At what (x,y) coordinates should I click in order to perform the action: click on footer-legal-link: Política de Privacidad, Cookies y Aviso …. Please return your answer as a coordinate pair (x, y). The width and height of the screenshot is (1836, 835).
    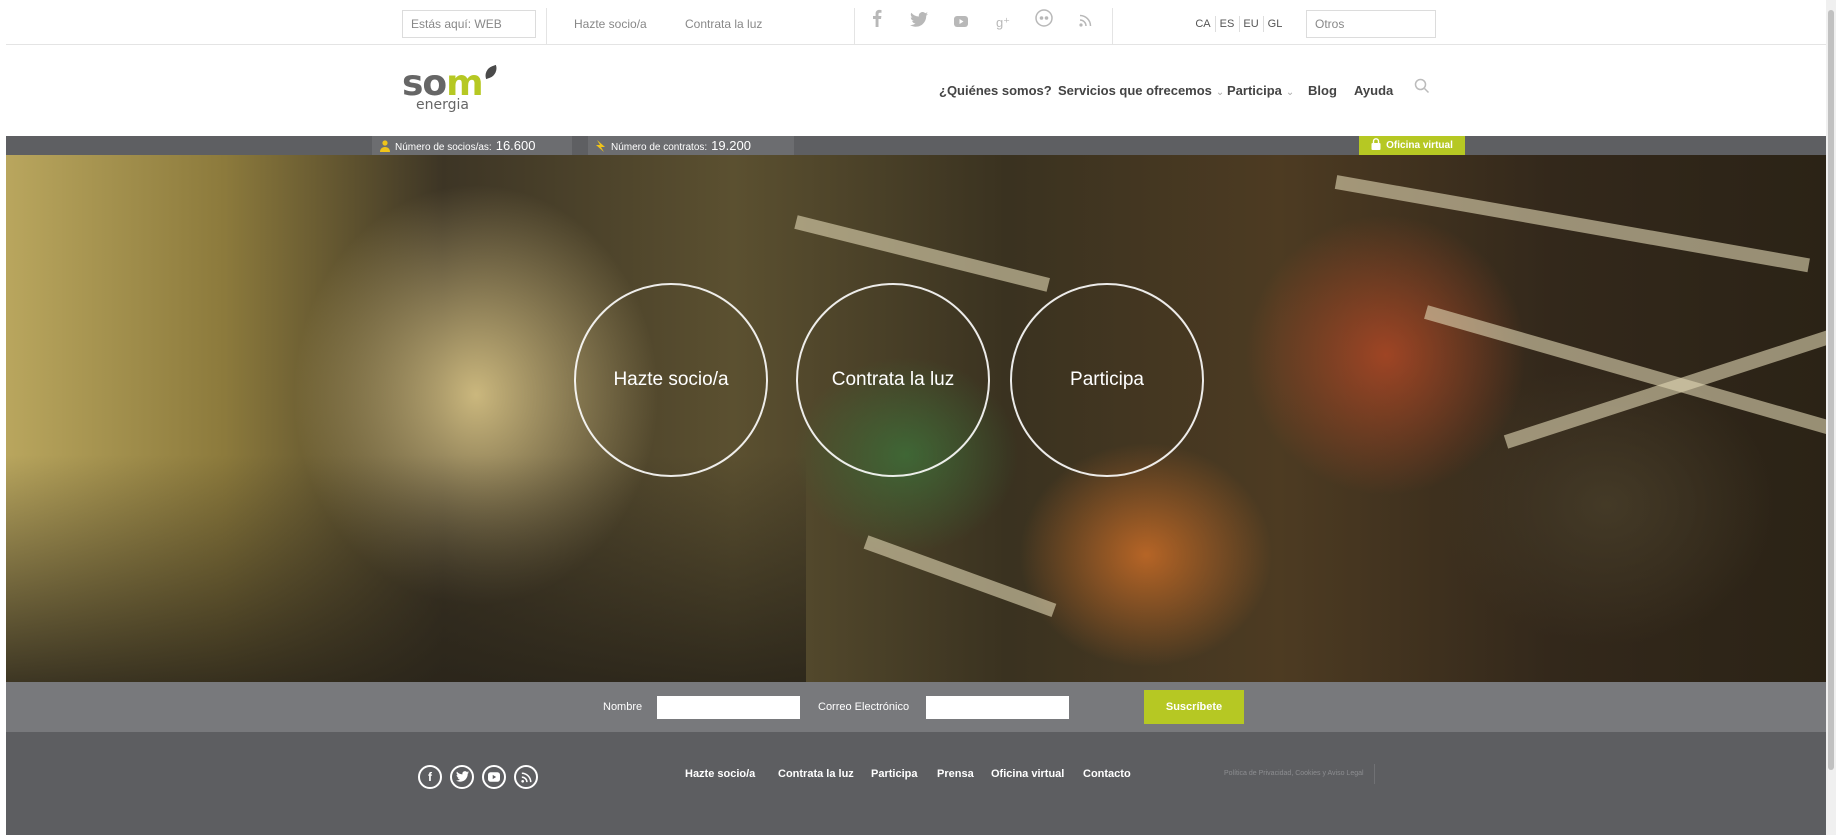
    Looking at the image, I should click on (1299, 774).